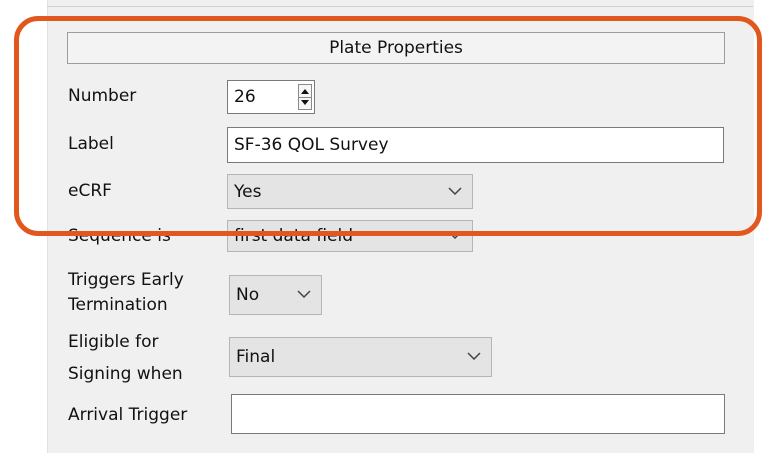  I want to click on plate-properties-header: Plate Properties, so click(396, 48).